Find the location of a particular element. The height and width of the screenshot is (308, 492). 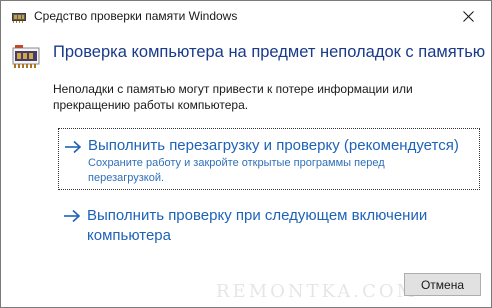

title-bar: Средство проверки памяти Windows is located at coordinates (246, 16).